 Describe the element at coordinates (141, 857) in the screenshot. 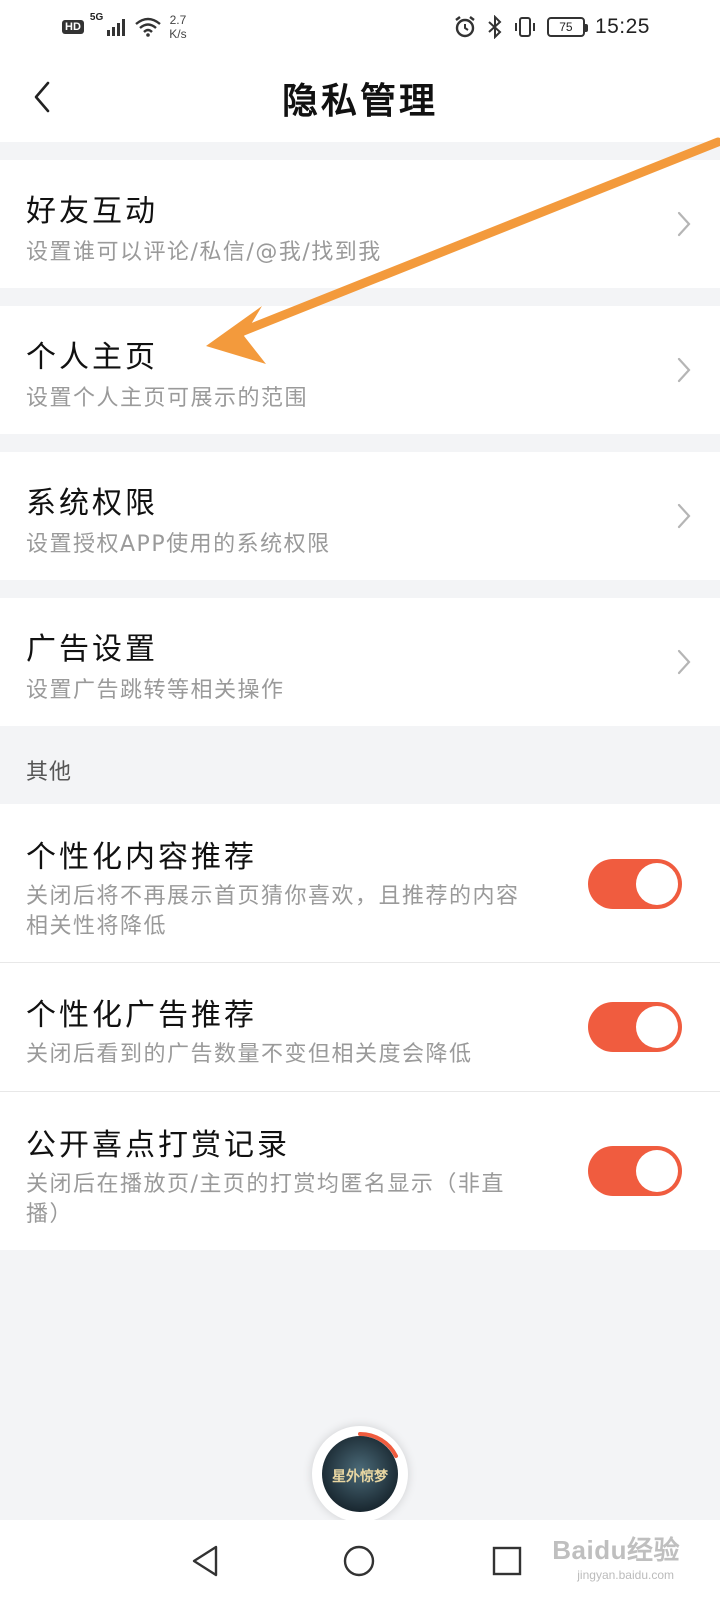

I see `toggle-row-title: 个性化内容推荐` at that location.